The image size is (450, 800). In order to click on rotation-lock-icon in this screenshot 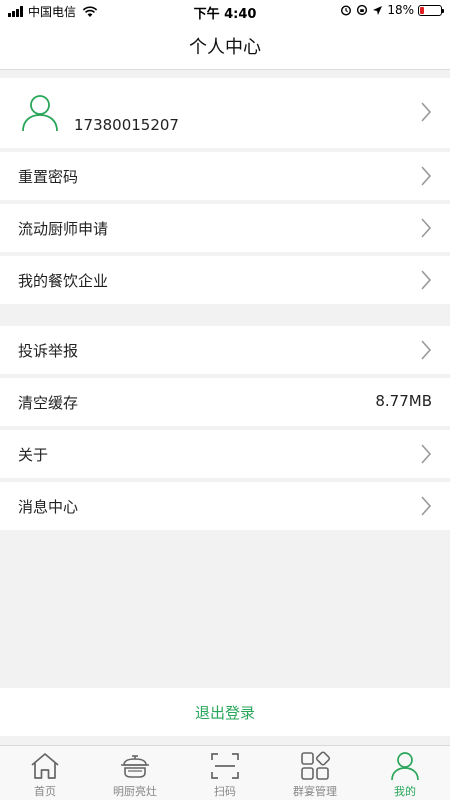, I will do `click(362, 10)`.